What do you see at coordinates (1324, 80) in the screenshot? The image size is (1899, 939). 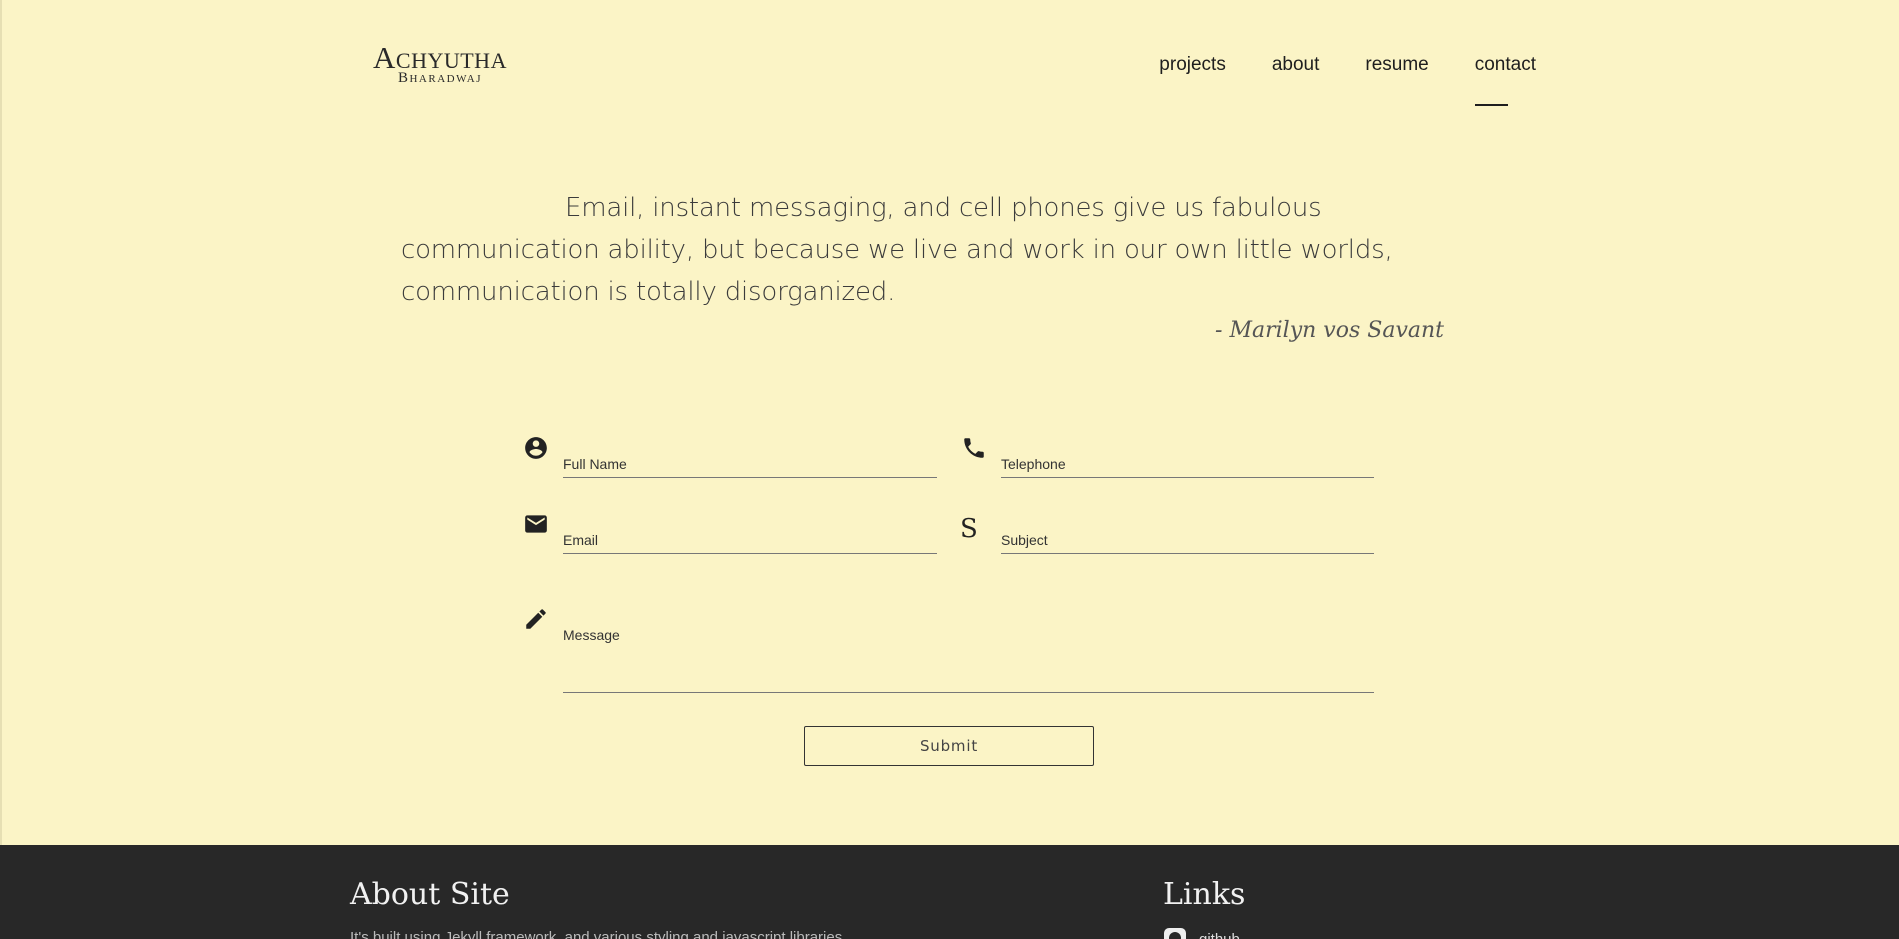 I see `main-nav: projects about resume contact` at bounding box center [1324, 80].